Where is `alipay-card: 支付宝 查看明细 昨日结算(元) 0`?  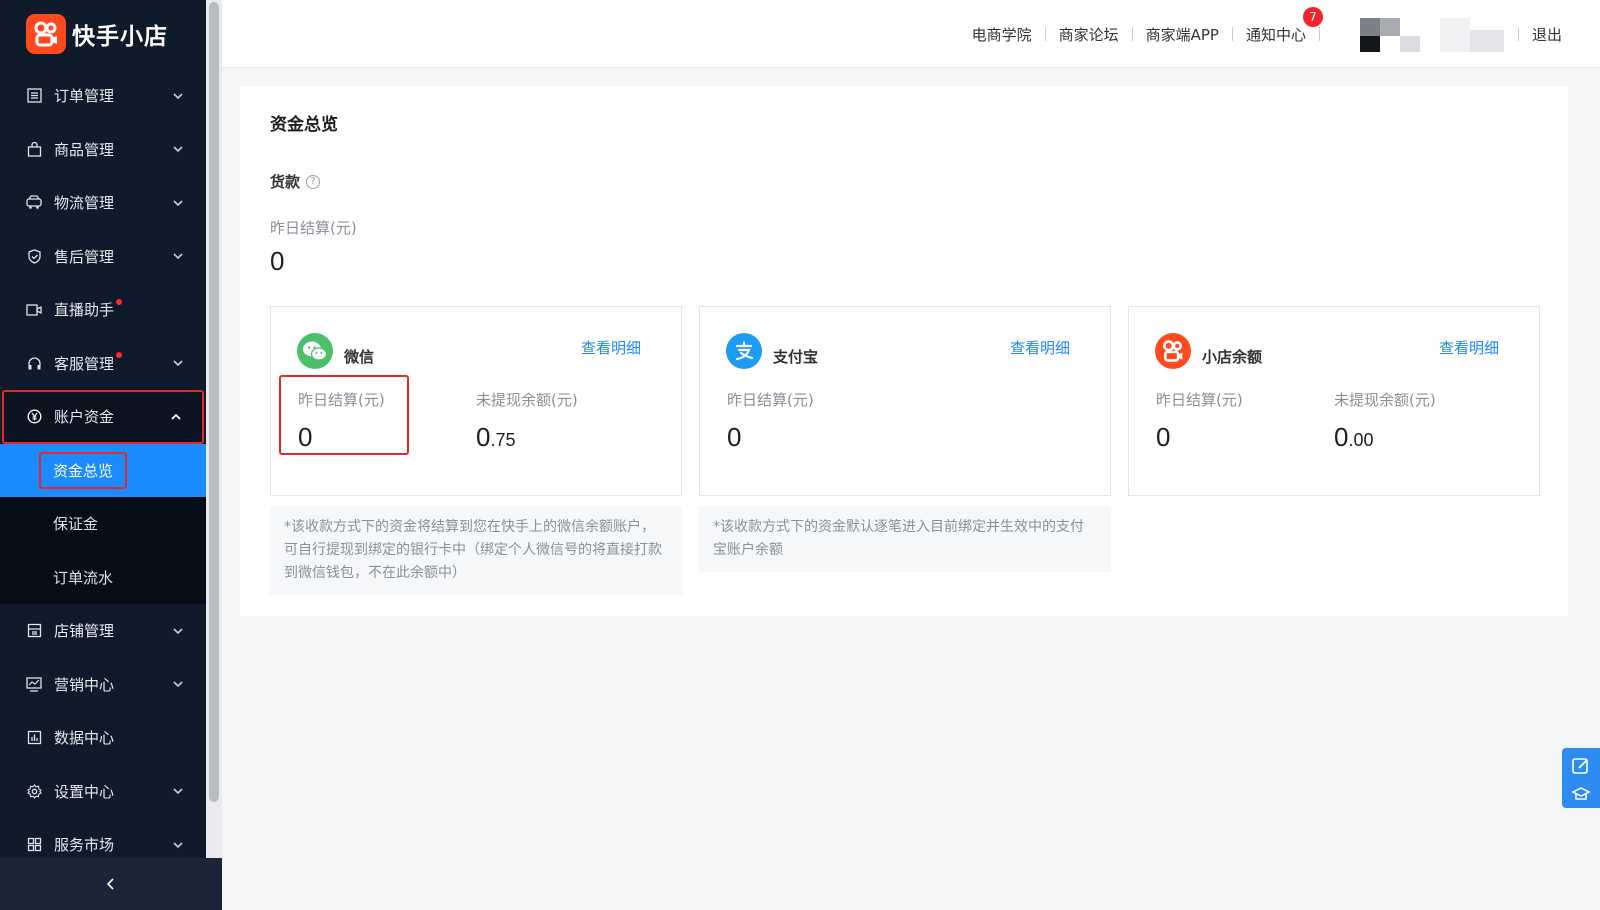 alipay-card: 支付宝 查看明细 昨日结算(元) 0 is located at coordinates (905, 401).